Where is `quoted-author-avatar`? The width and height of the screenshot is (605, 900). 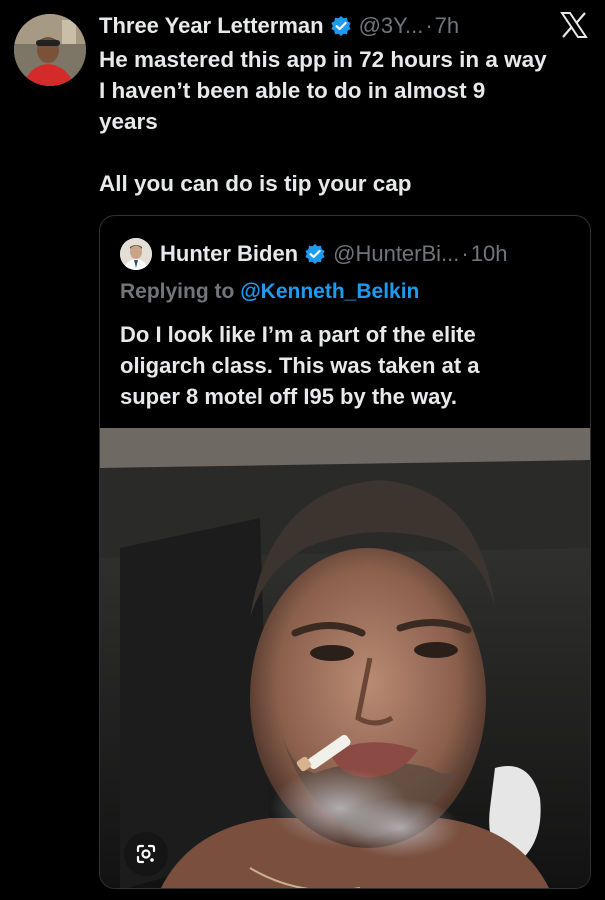
quoted-author-avatar is located at coordinates (136, 254).